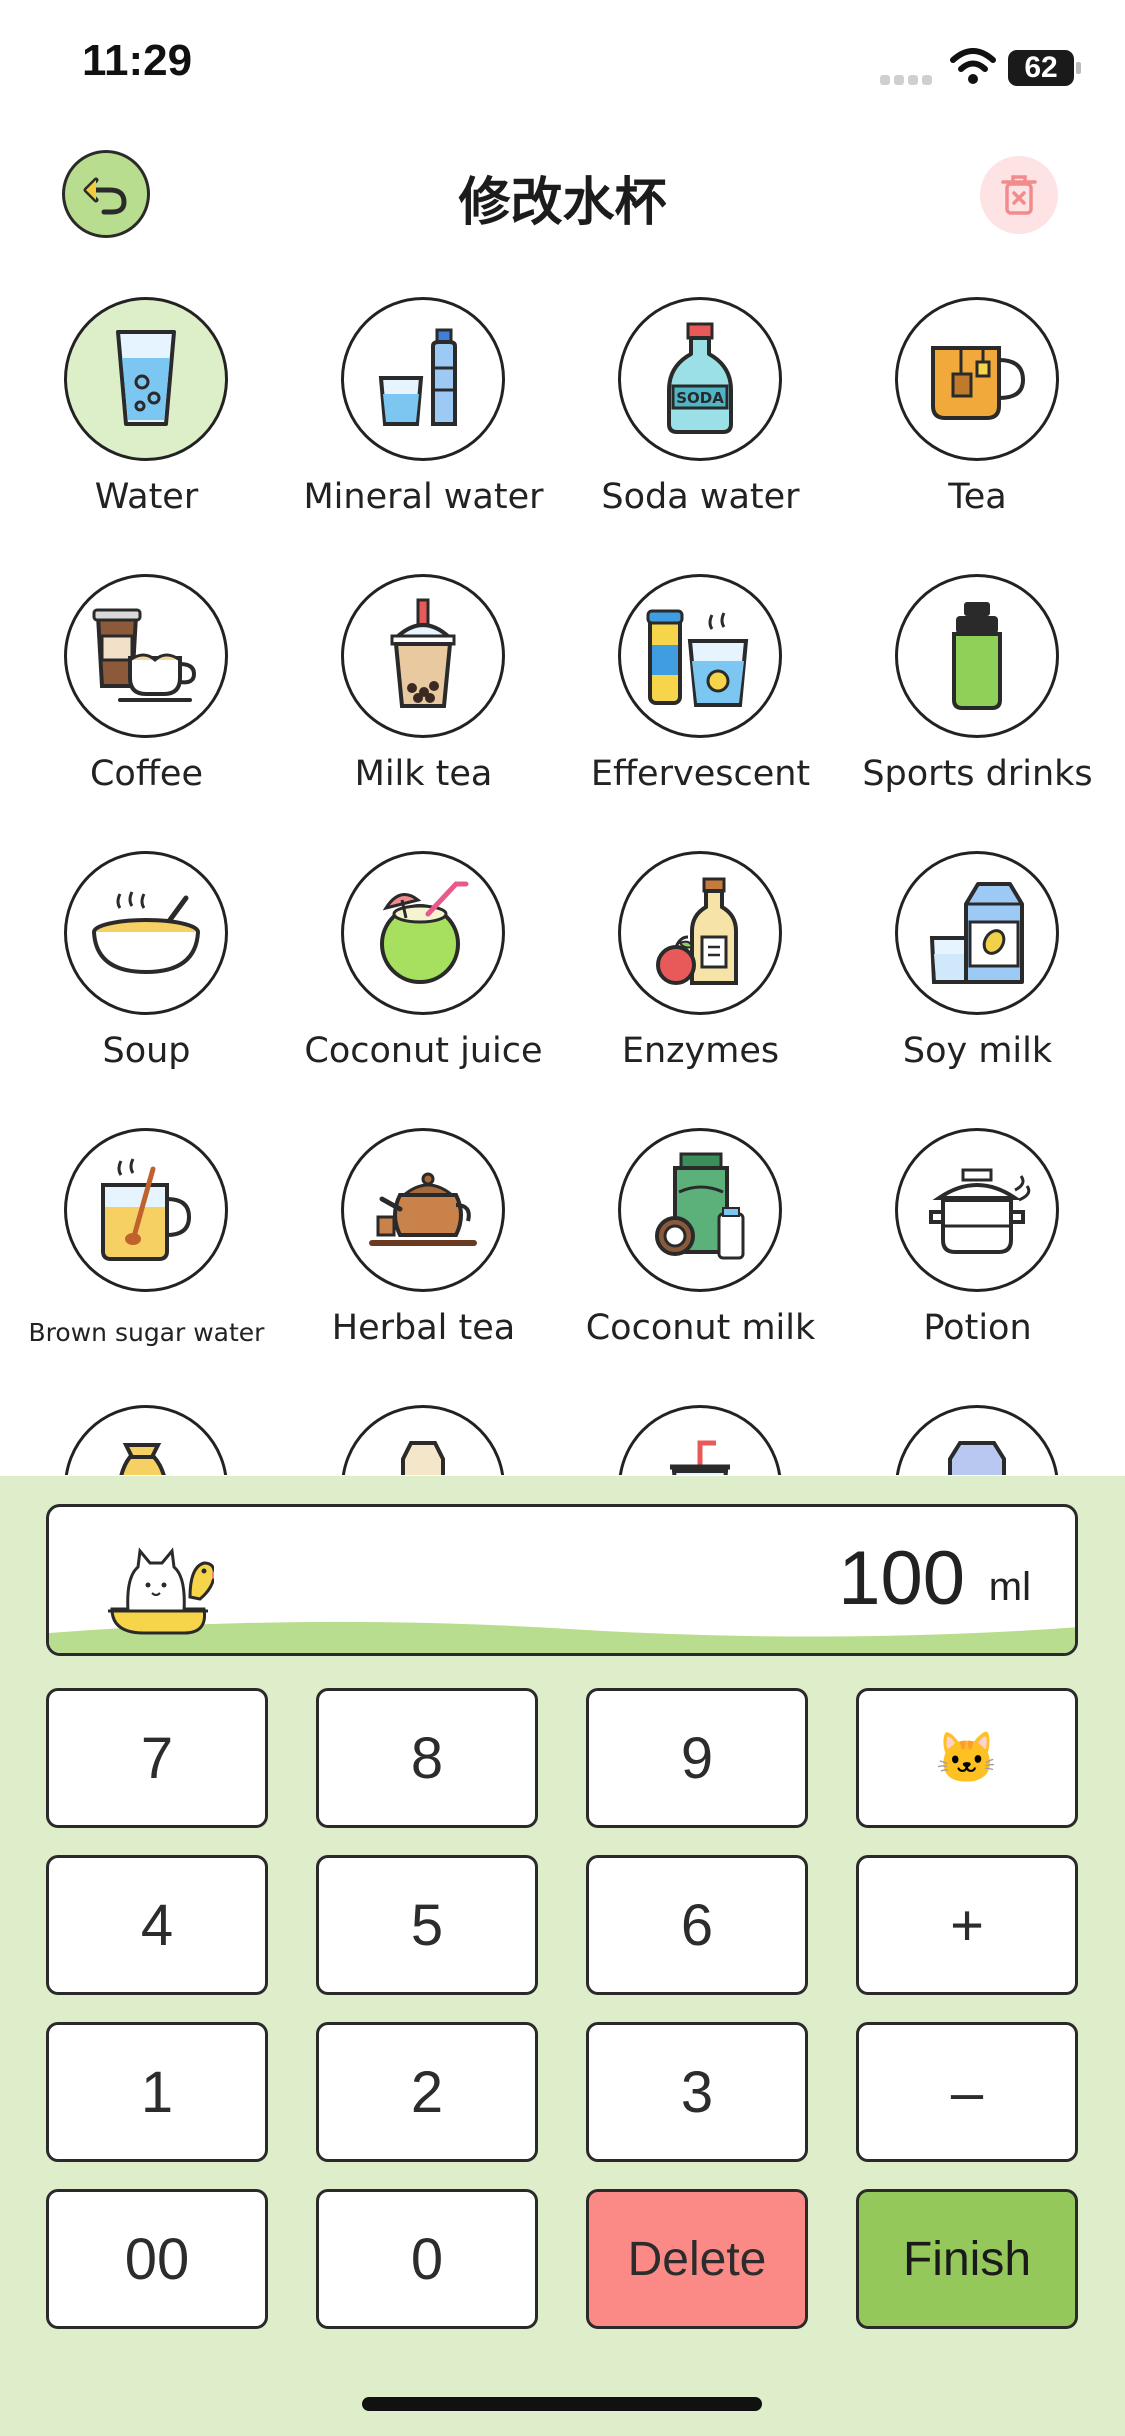 This screenshot has height=2436, width=1125. I want to click on amount-display: 100 ml, so click(562, 1580).